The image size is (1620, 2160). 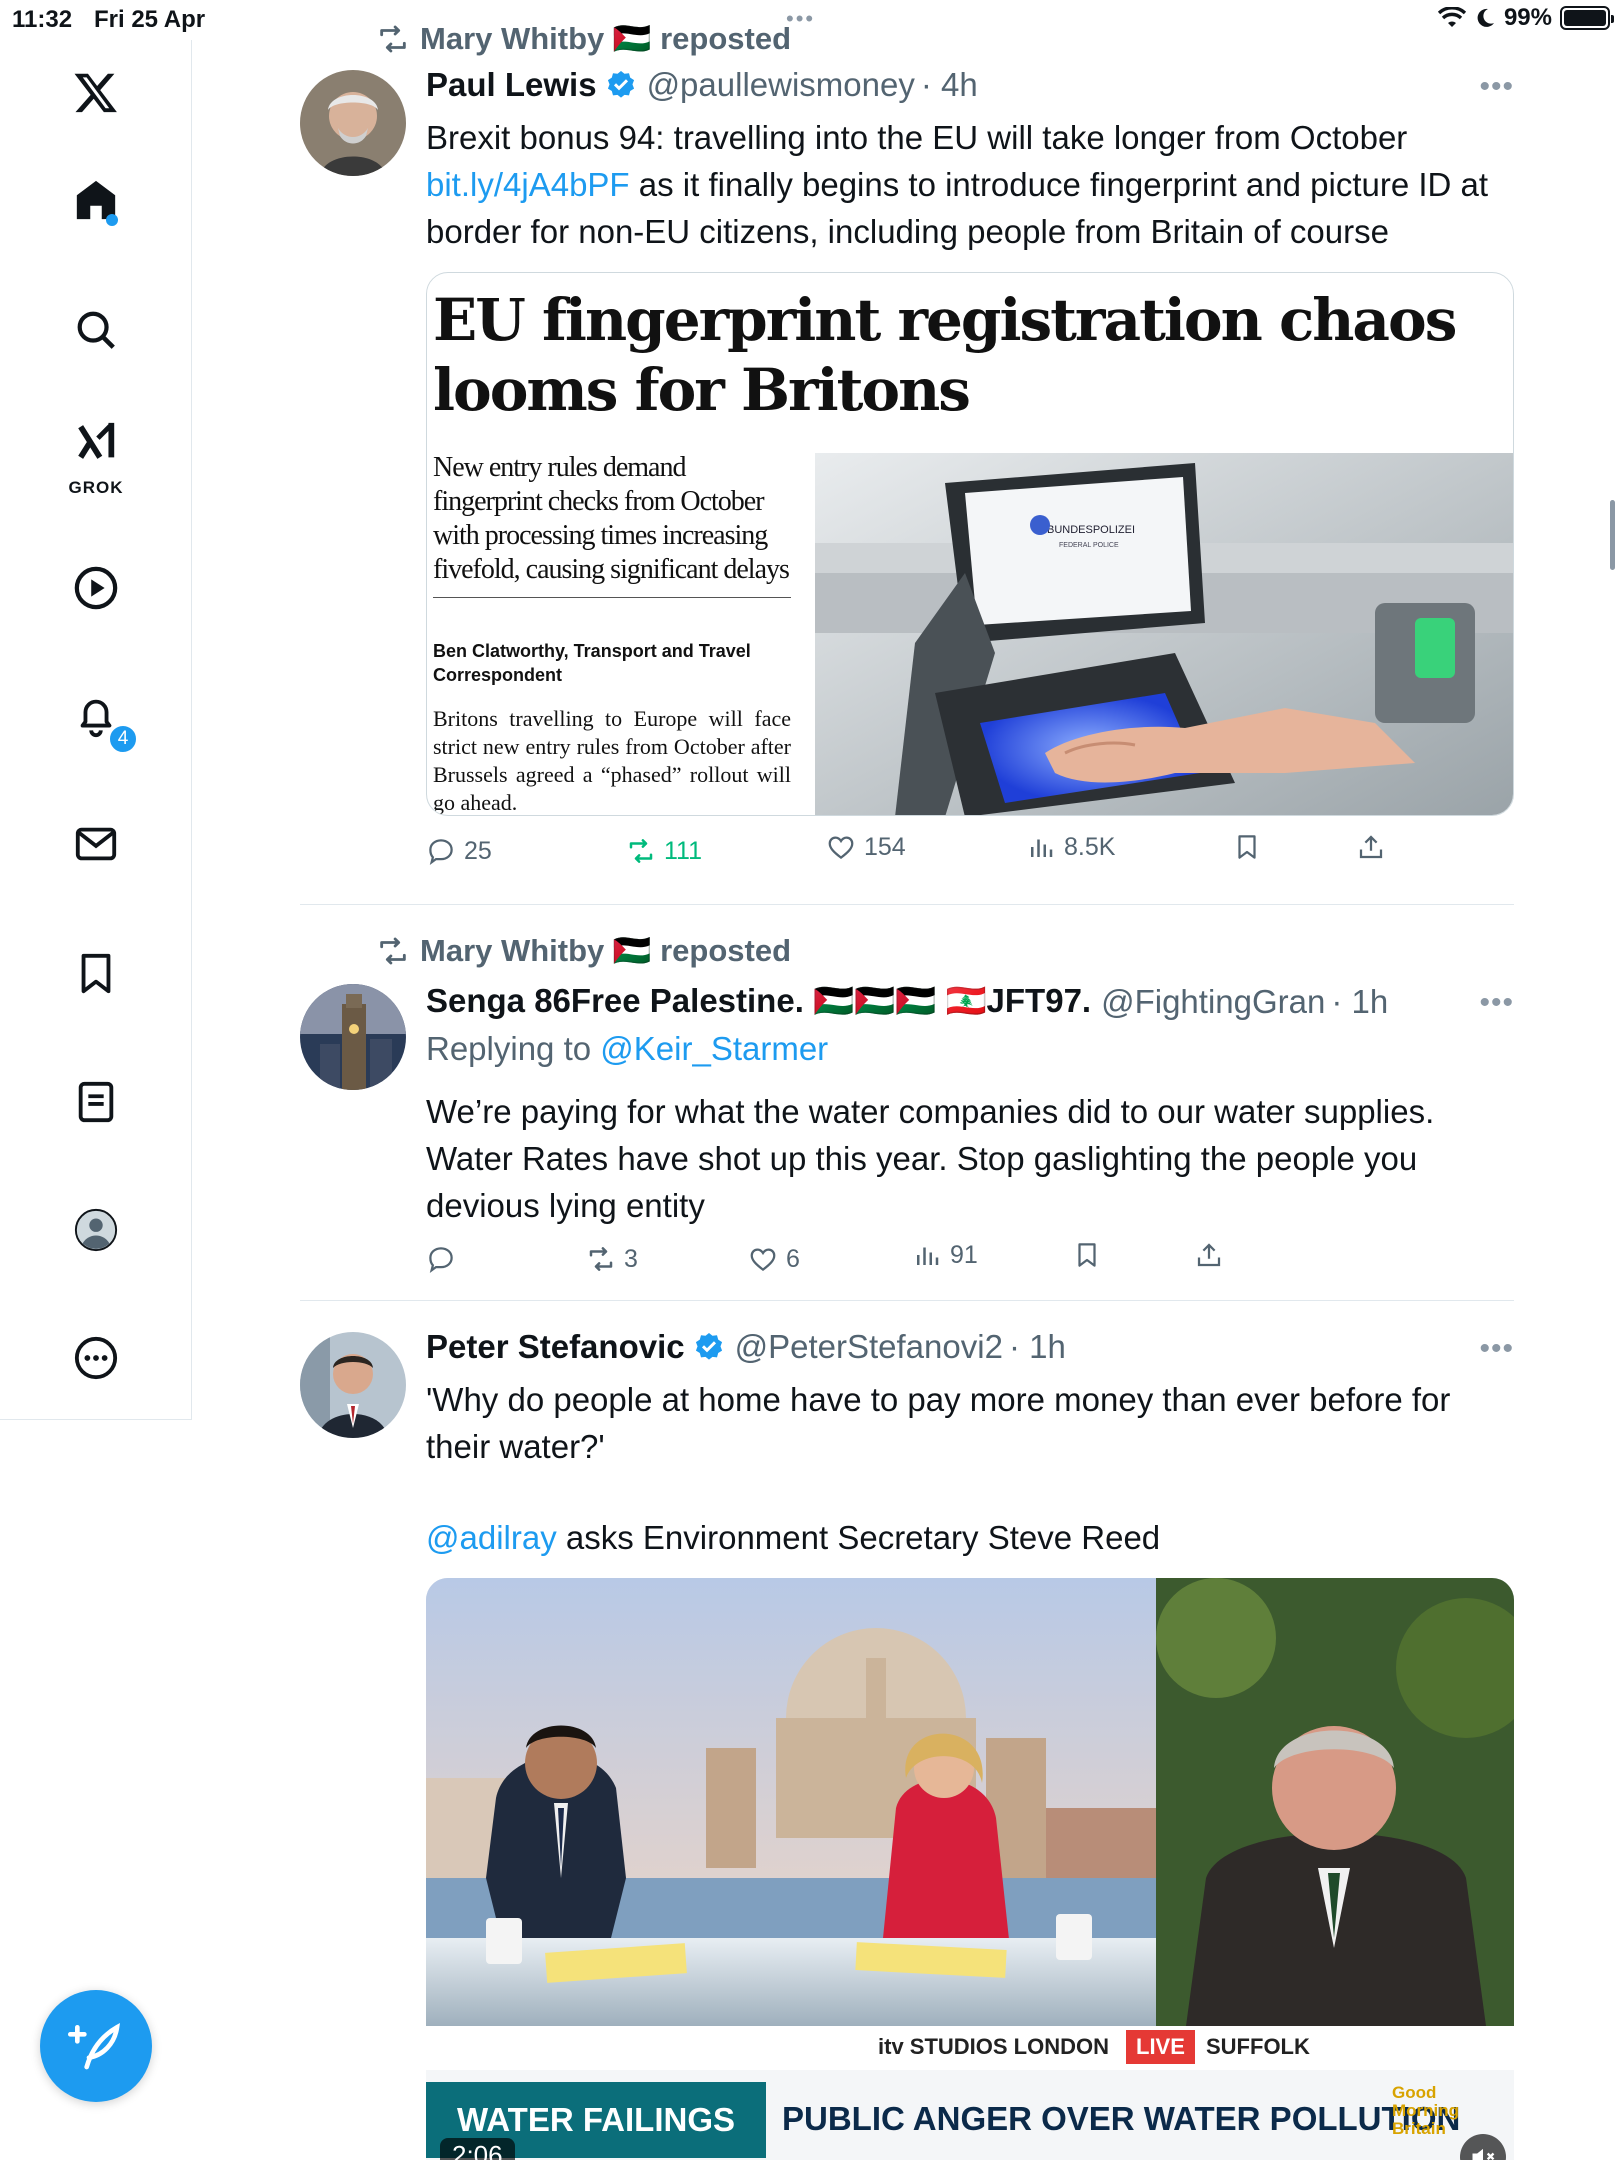 What do you see at coordinates (96, 1102) in the screenshot?
I see `lists-icon` at bounding box center [96, 1102].